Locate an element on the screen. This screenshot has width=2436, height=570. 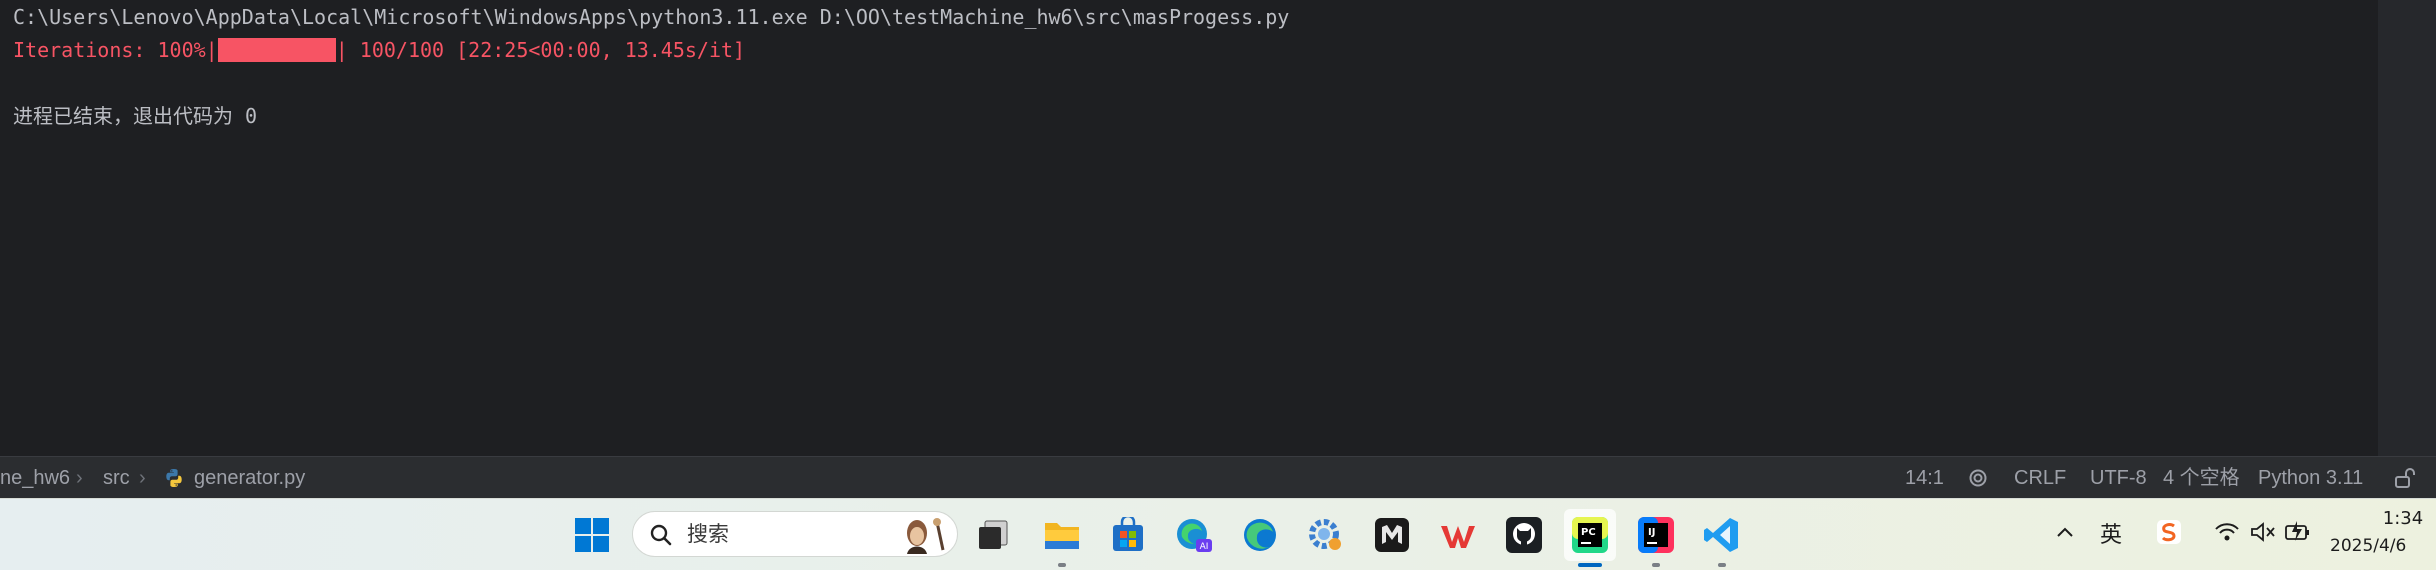
taskbar-vscode is located at coordinates (1722, 538).